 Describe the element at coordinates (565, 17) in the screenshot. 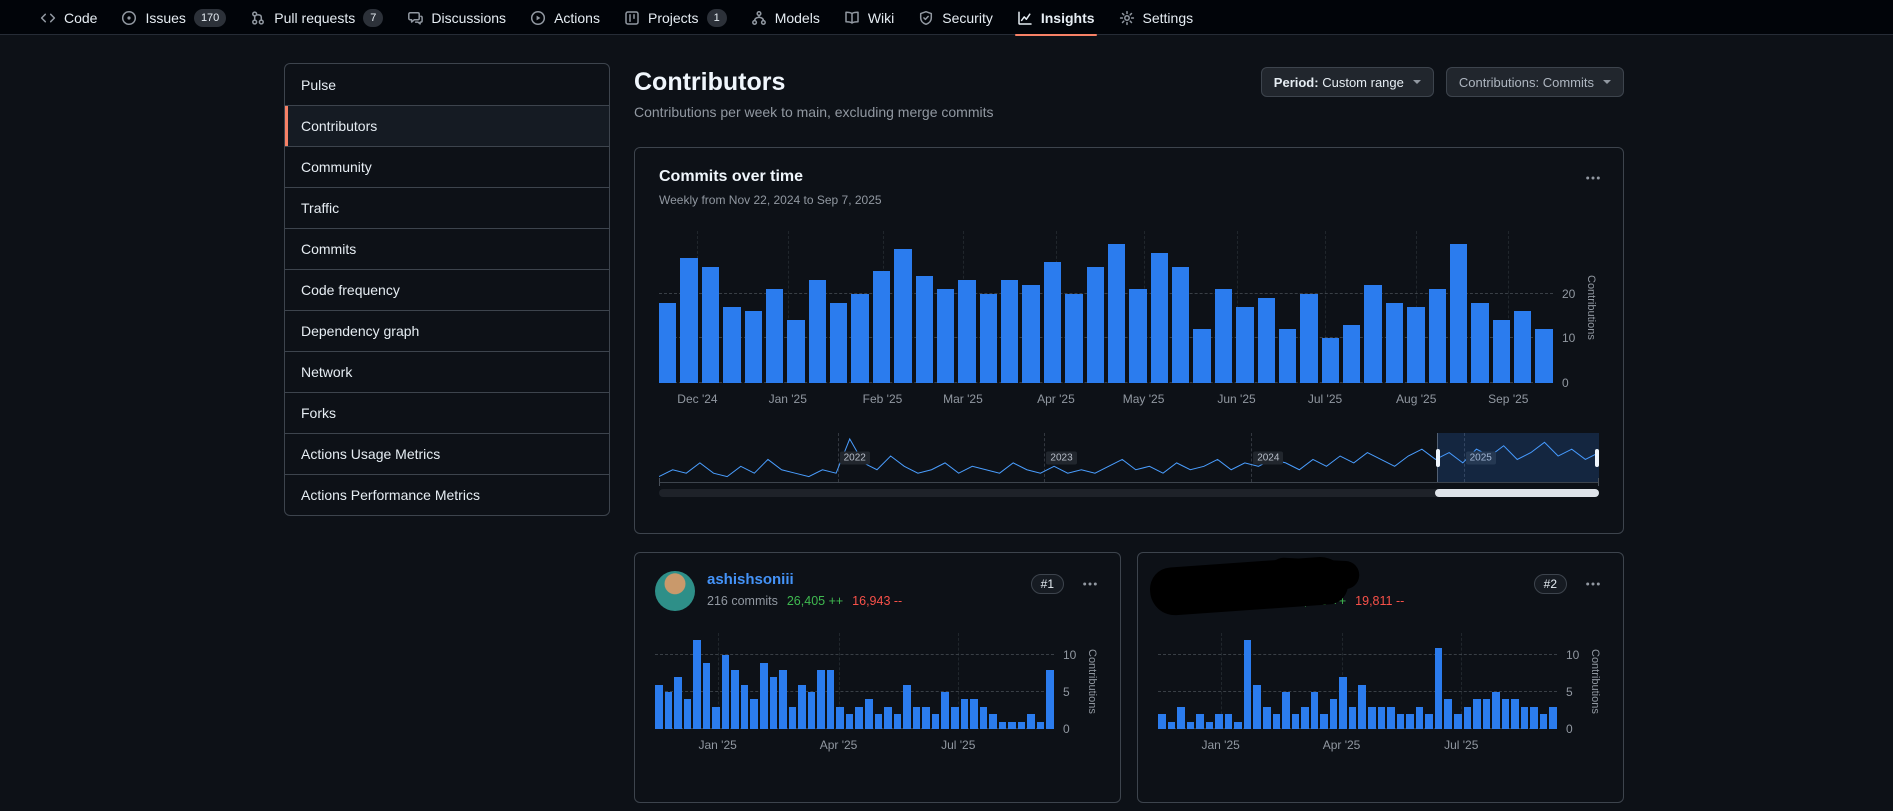

I see `tab-actions: Actions` at that location.